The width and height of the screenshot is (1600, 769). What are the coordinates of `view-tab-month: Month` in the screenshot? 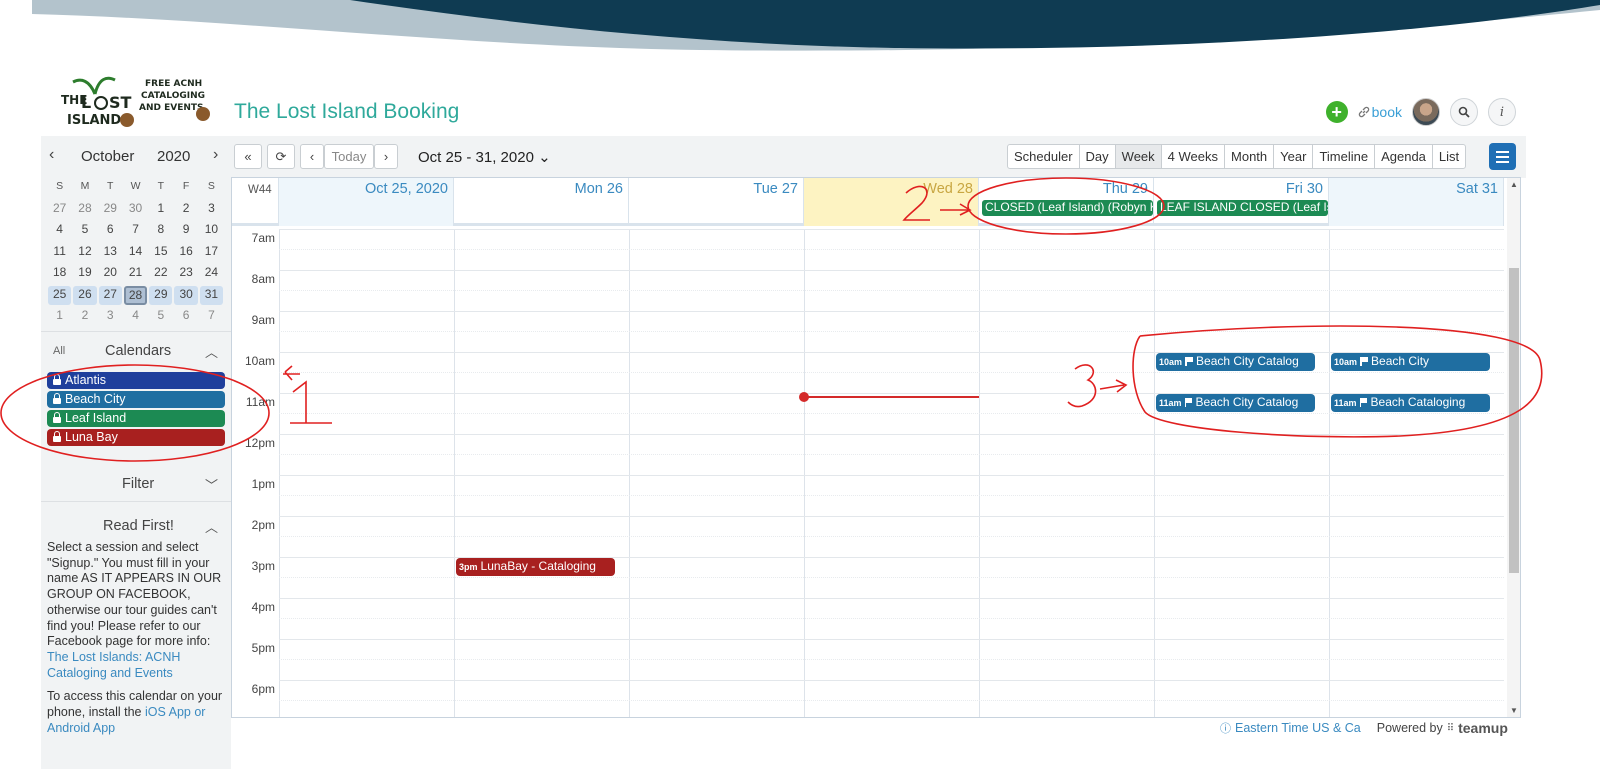 It's located at (1250, 156).